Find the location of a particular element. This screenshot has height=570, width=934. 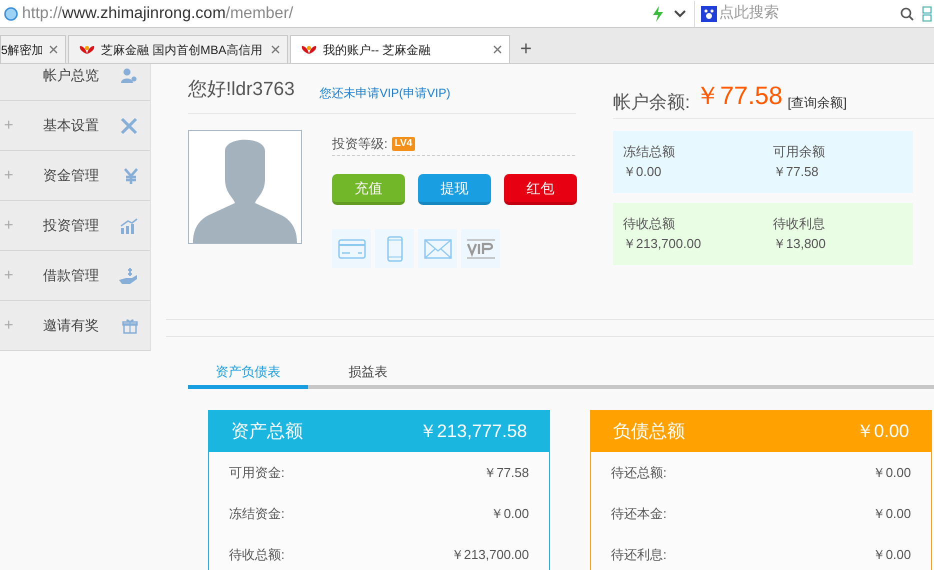

balance-amount: ￥77.58 is located at coordinates (739, 96).